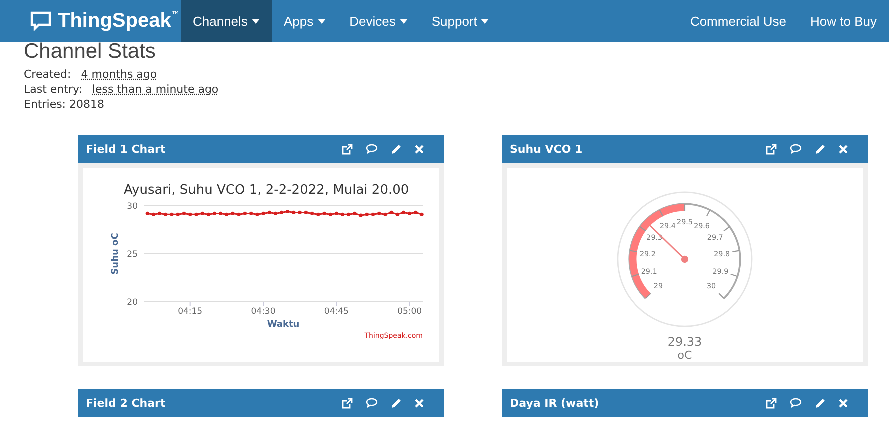  I want to click on x-tick-label: 04:15, so click(190, 312).